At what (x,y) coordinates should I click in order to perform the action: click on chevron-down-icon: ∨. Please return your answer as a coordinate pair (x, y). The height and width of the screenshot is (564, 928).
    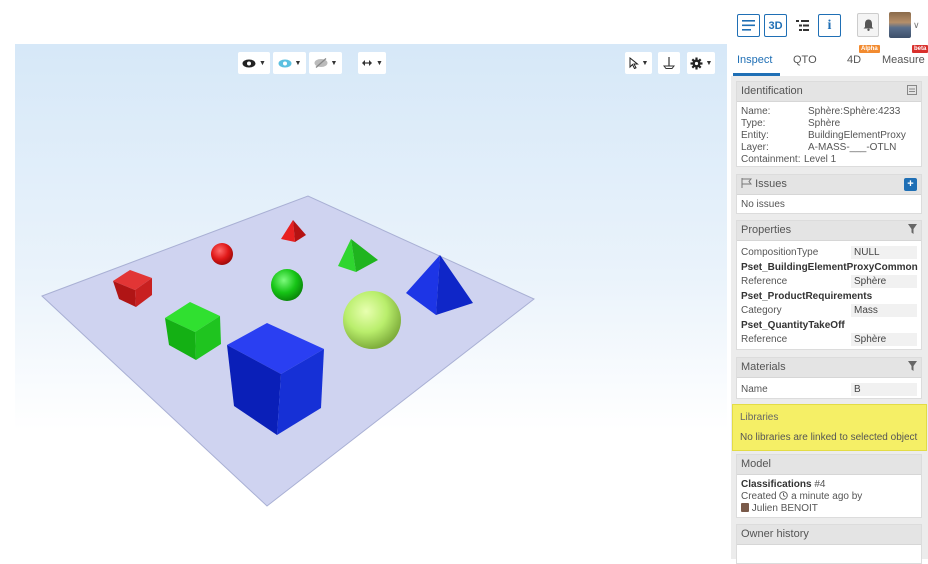
    Looking at the image, I should click on (916, 25).